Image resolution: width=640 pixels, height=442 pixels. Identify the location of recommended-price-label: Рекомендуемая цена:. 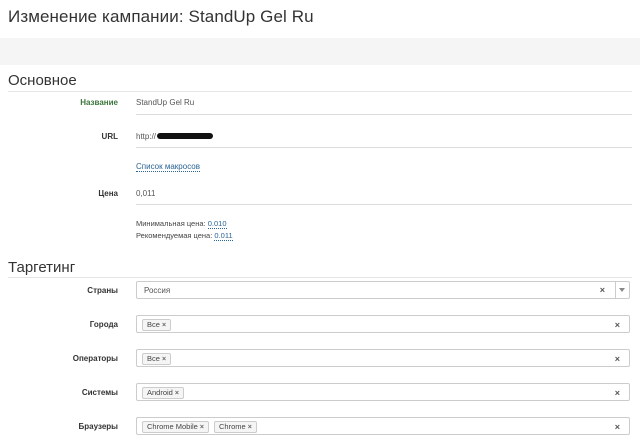
(174, 235).